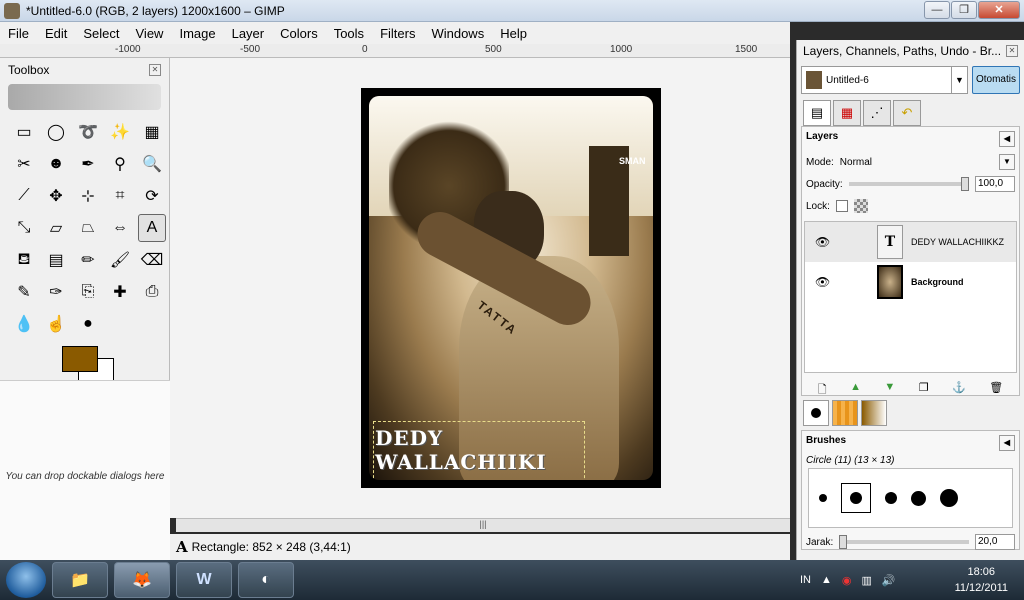 This screenshot has height=600, width=1024. I want to click on opacity-input: 100,0, so click(995, 184).